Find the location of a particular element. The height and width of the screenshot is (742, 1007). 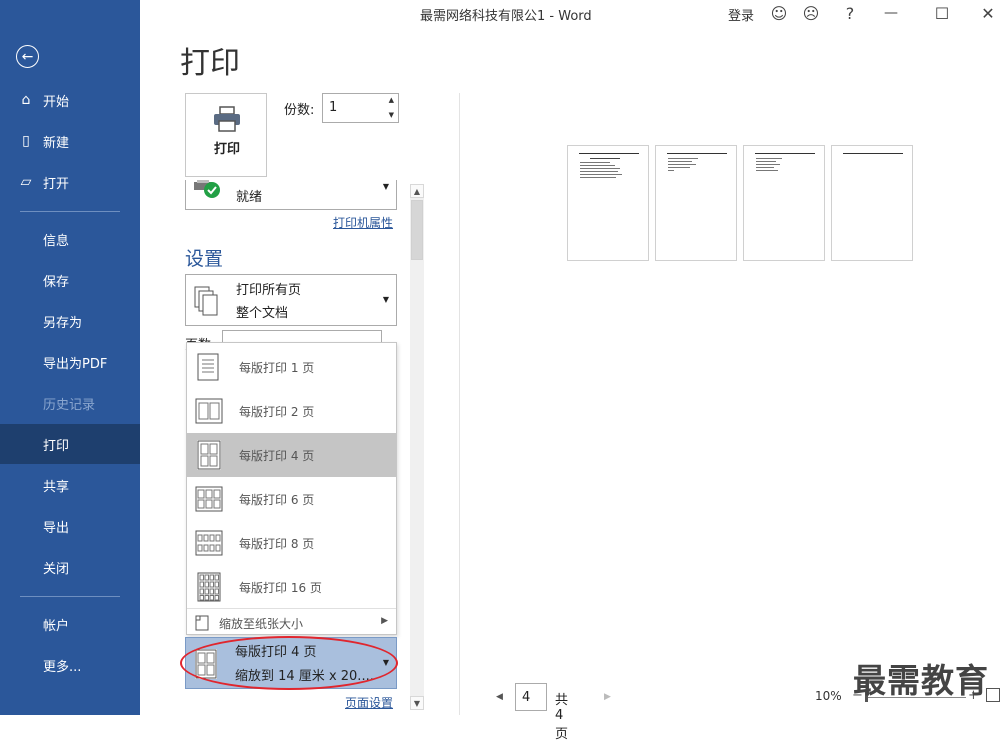

settings-scrollbar: ▲ ▼ is located at coordinates (417, 447).